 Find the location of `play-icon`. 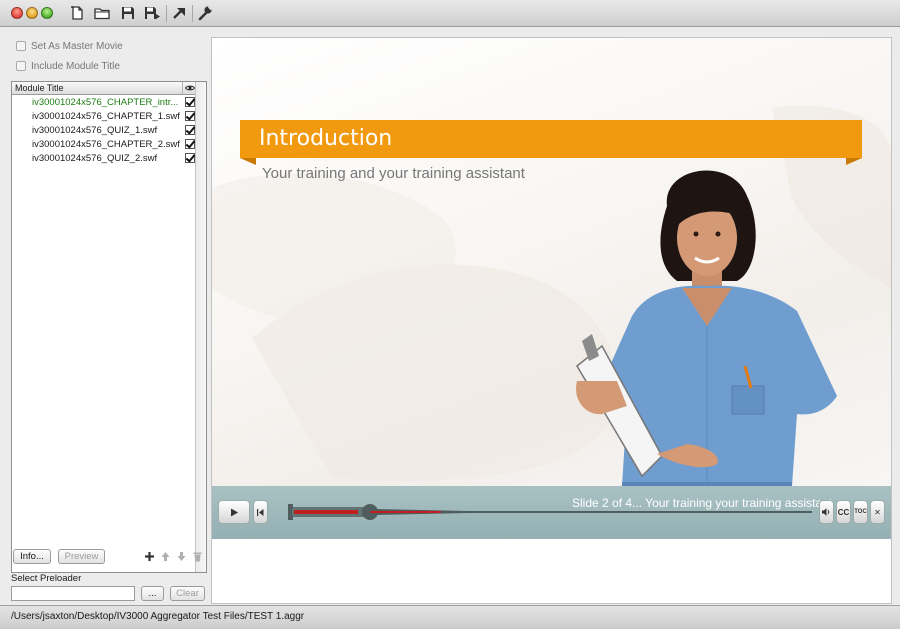

play-icon is located at coordinates (234, 512).